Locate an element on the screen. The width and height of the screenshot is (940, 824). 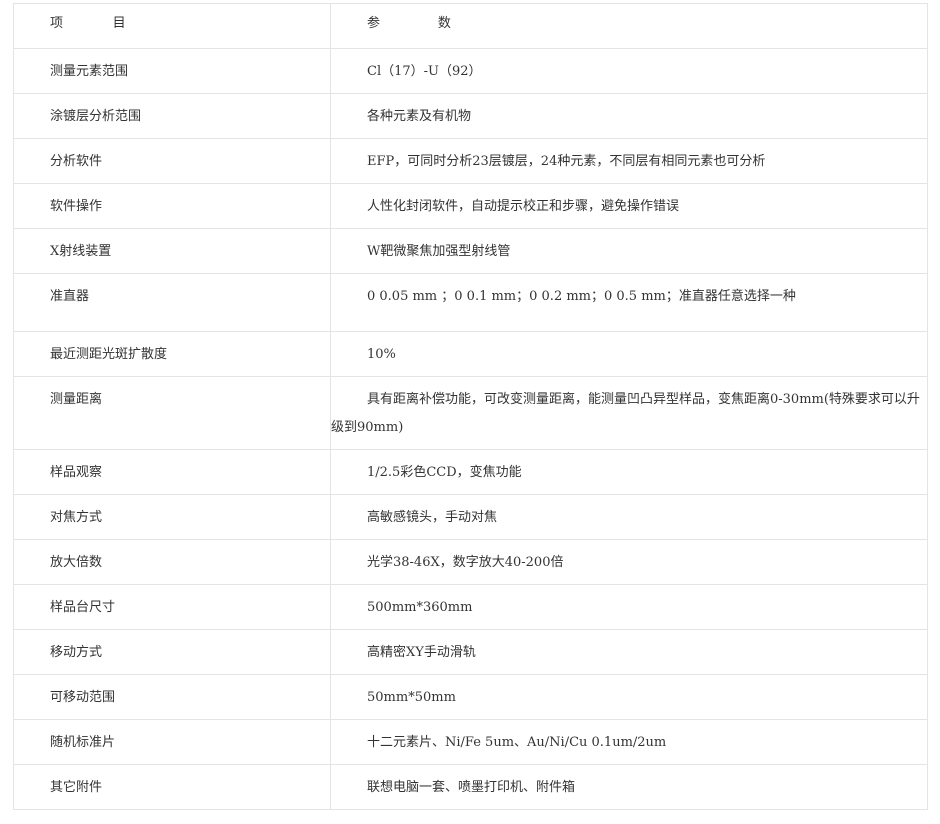
row-value: 10% is located at coordinates (629, 354).